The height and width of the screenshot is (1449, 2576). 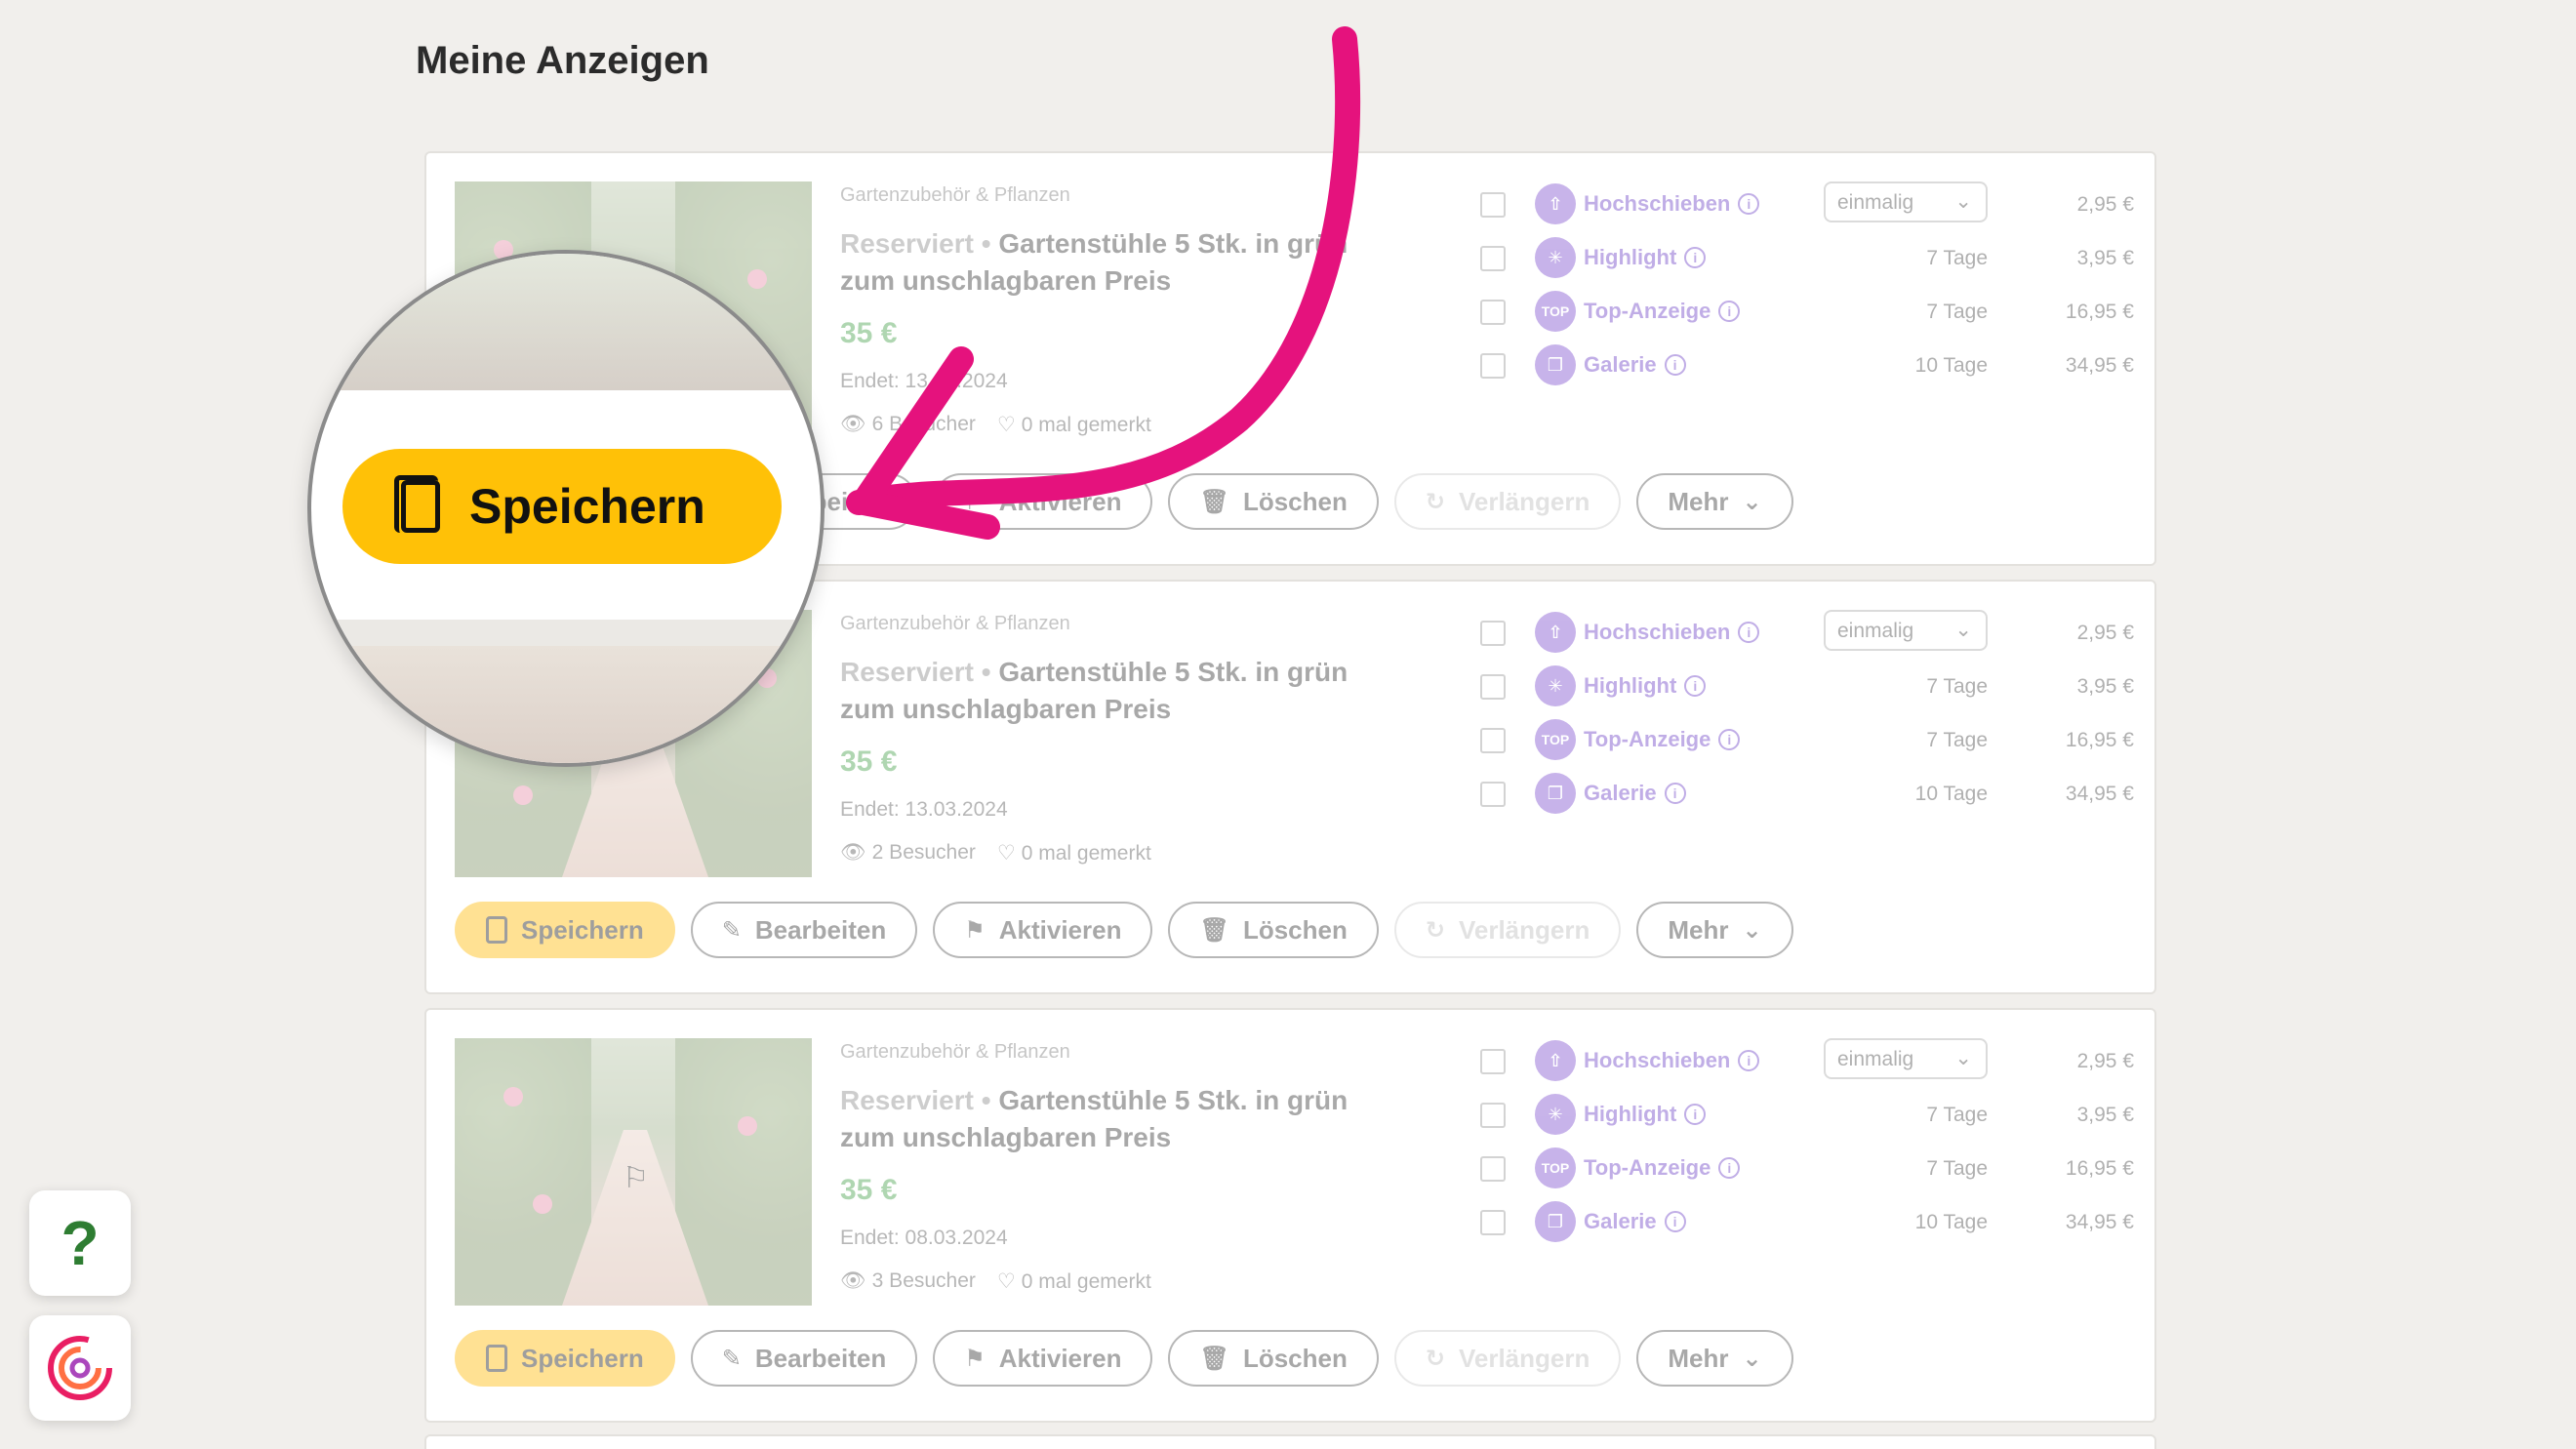 What do you see at coordinates (924, 1238) in the screenshot?
I see `listing-end-date: Endet: 08.03.2024` at bounding box center [924, 1238].